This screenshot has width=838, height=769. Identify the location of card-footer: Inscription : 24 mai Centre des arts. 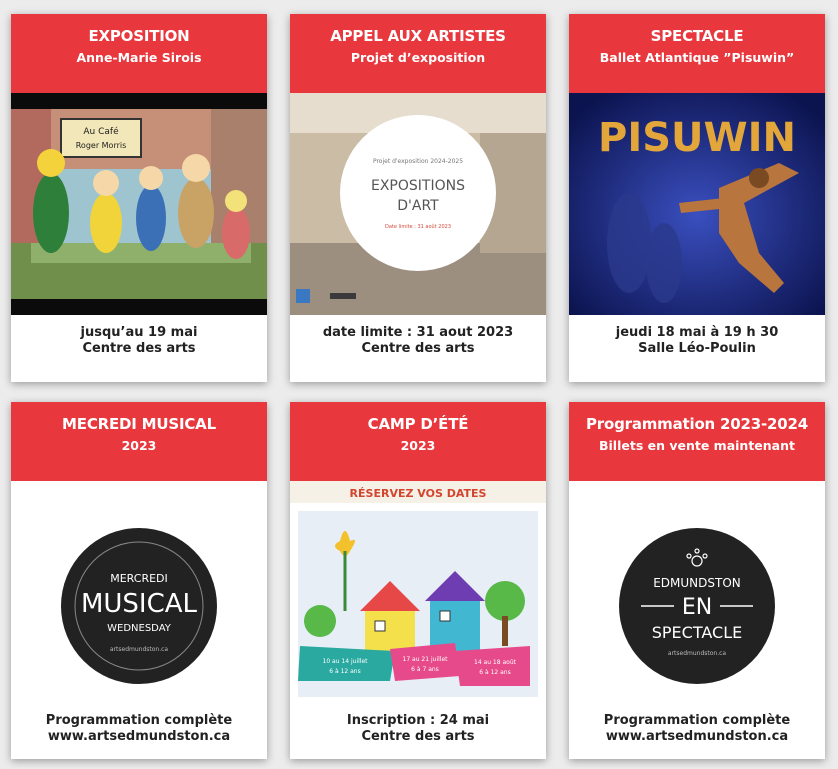
(418, 731).